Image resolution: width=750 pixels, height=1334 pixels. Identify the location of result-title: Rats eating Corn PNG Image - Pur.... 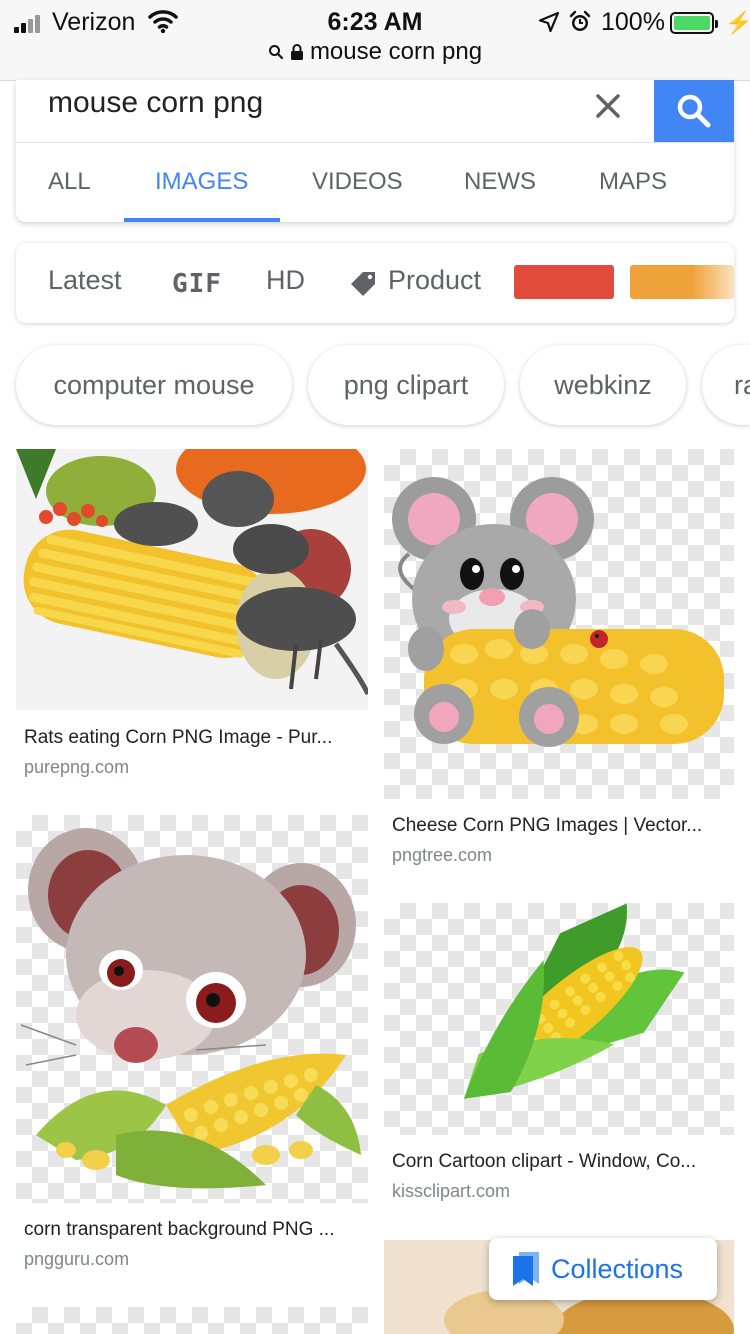
(189, 738).